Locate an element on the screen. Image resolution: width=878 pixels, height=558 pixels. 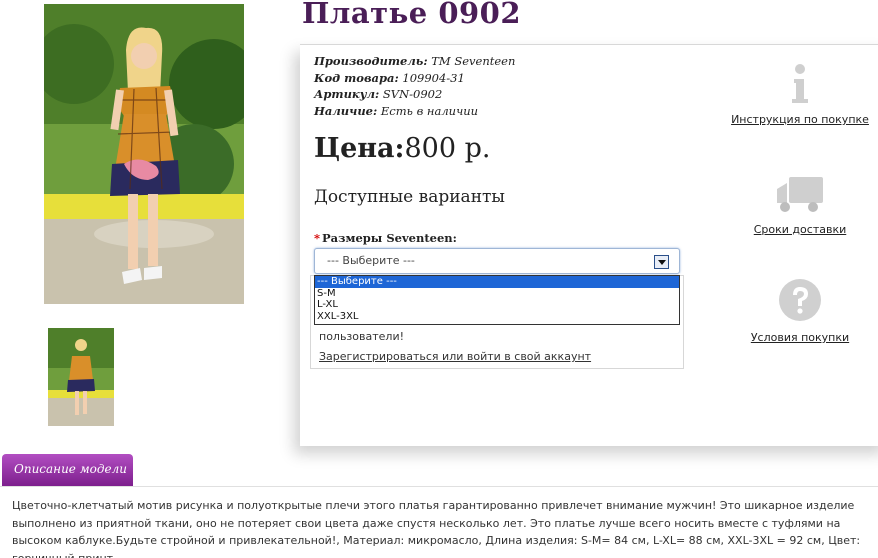
instruction-block: Инструкция по покупке is located at coordinates (799, 94).